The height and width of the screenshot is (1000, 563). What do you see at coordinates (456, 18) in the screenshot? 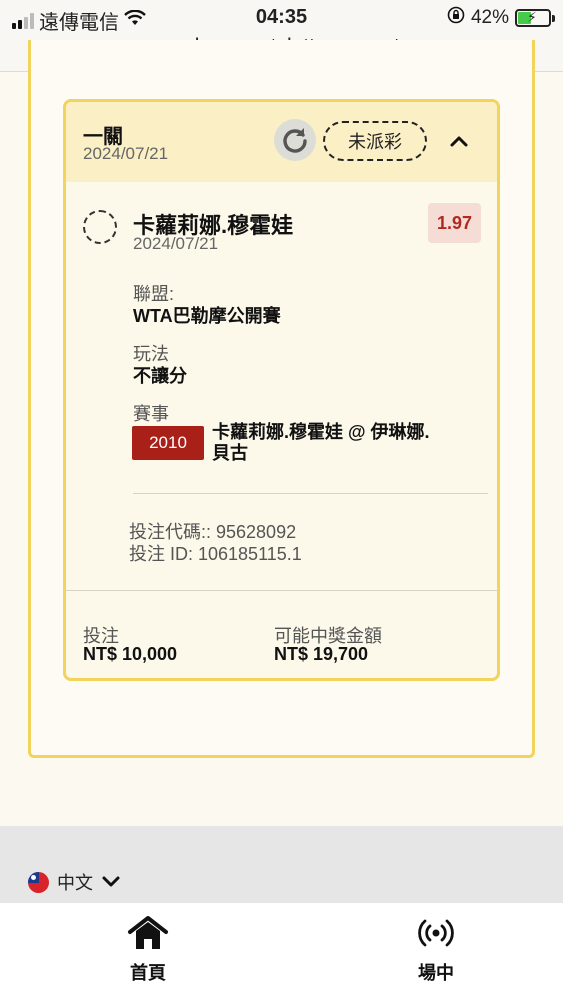
I see `rotation-lock-icon` at bounding box center [456, 18].